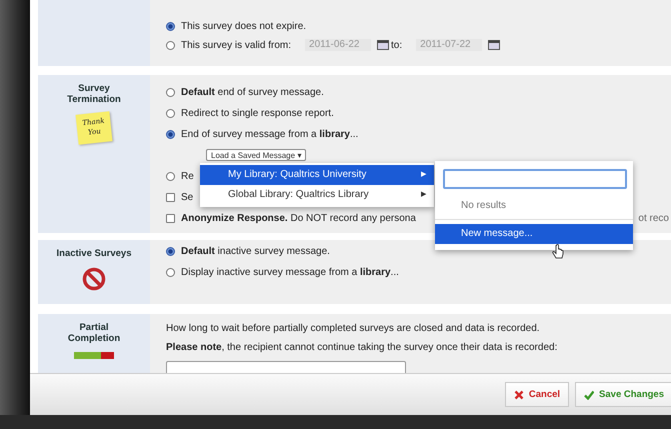  What do you see at coordinates (94, 279) in the screenshot?
I see `prohibited-icon` at bounding box center [94, 279].